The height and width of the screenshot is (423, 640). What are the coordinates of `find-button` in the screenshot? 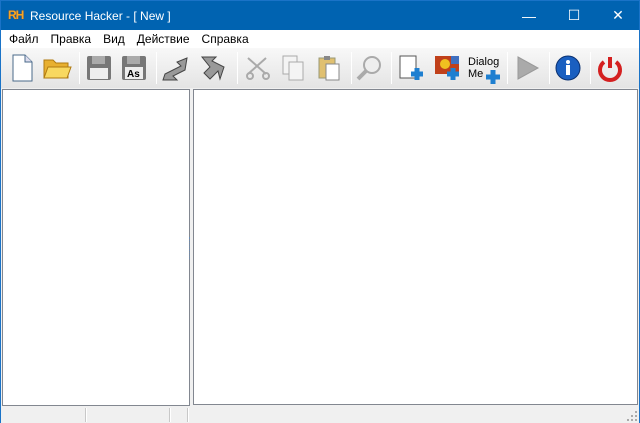 It's located at (369, 68).